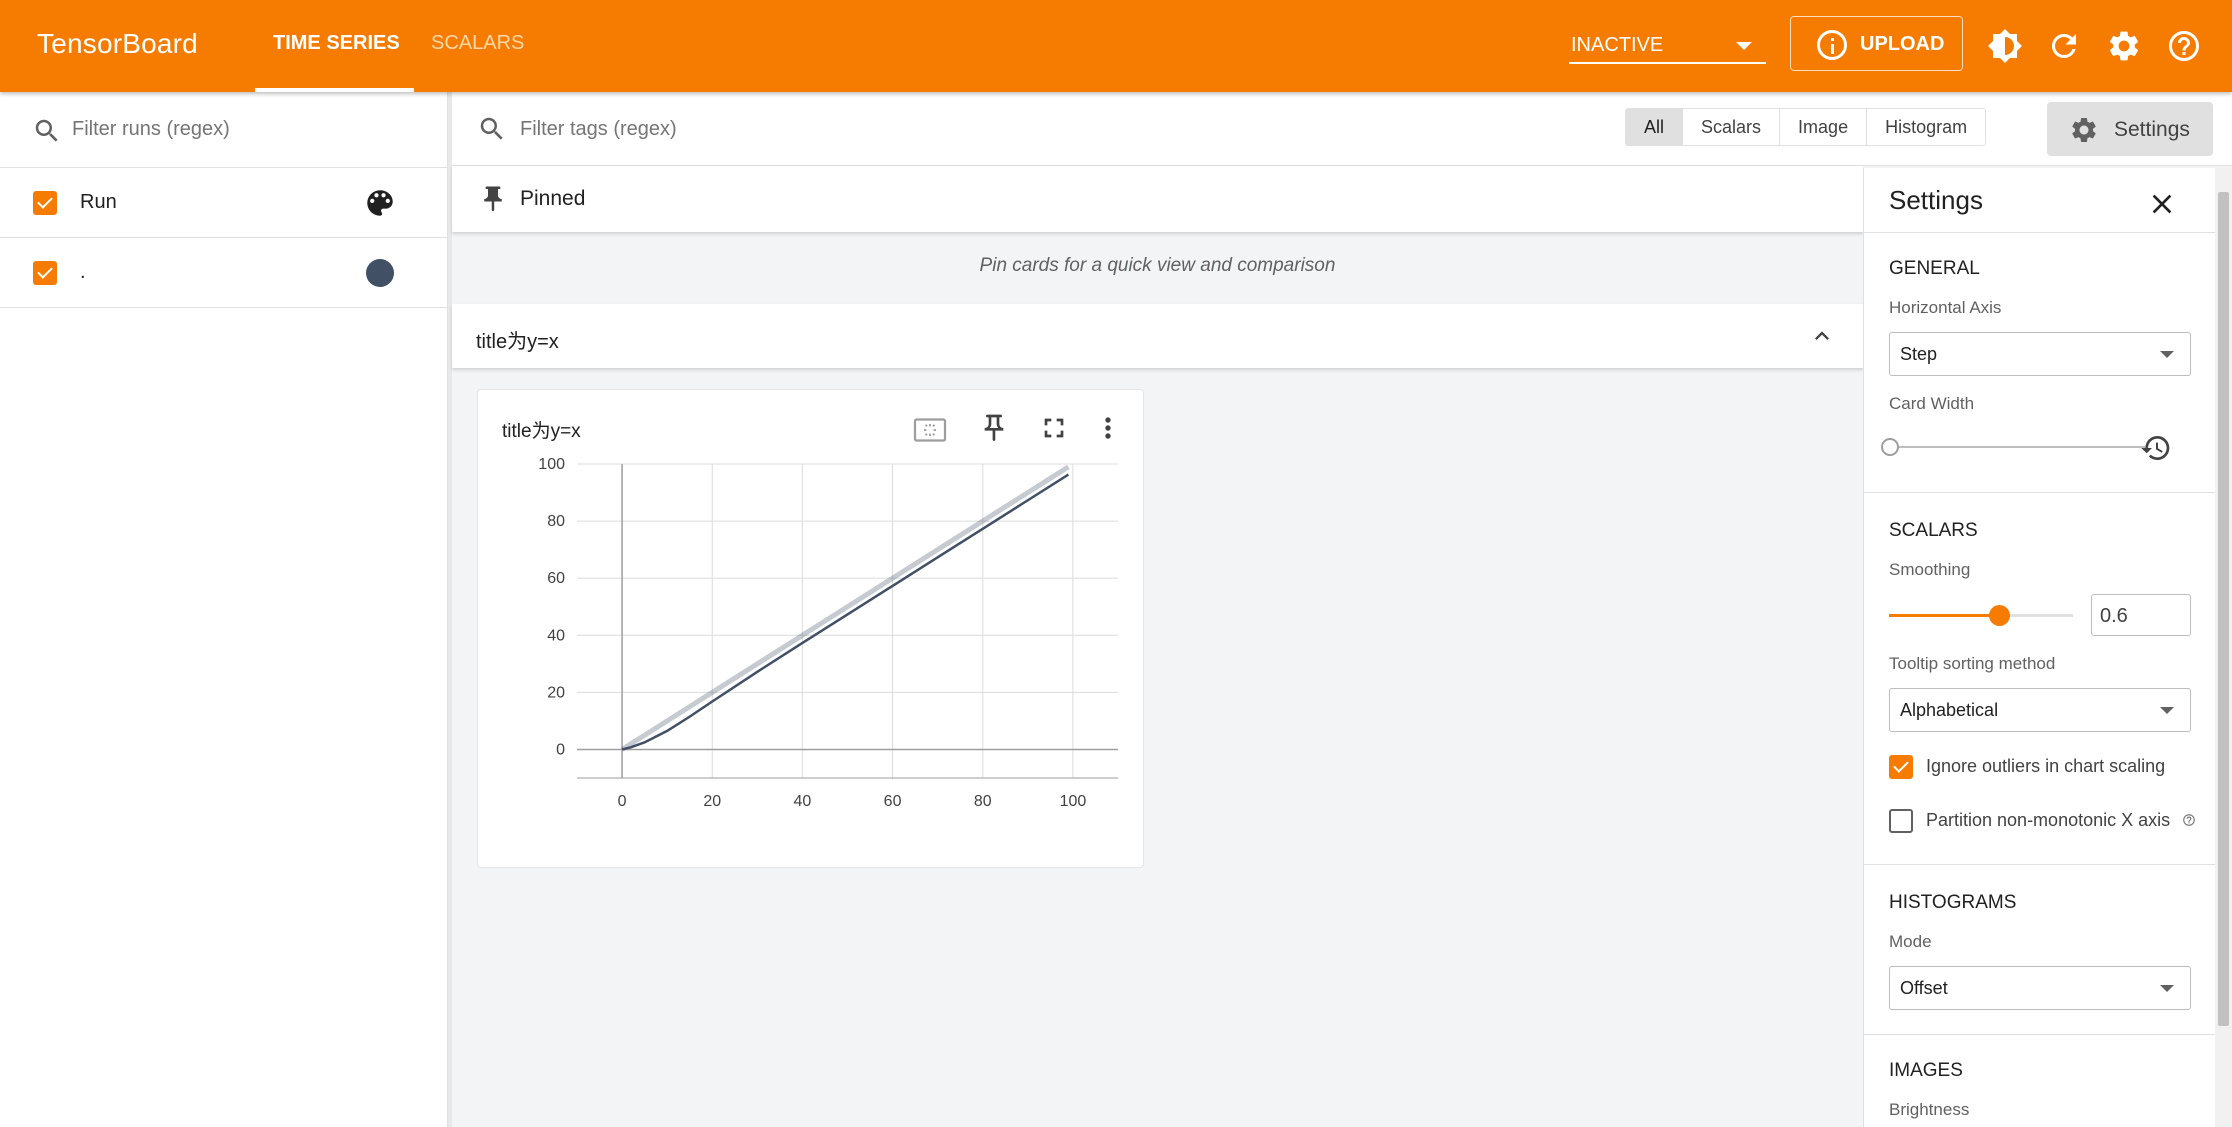  I want to click on partition-x-axis-checkbox, so click(1901, 821).